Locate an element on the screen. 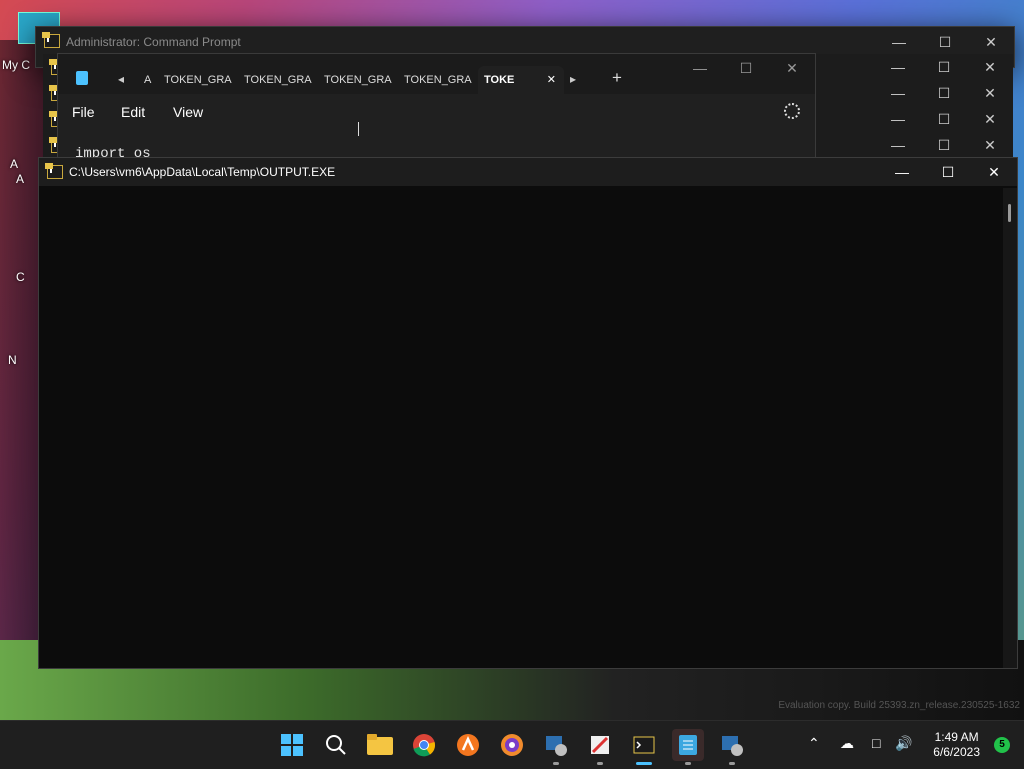  text-cursor-icon is located at coordinates (358, 129).